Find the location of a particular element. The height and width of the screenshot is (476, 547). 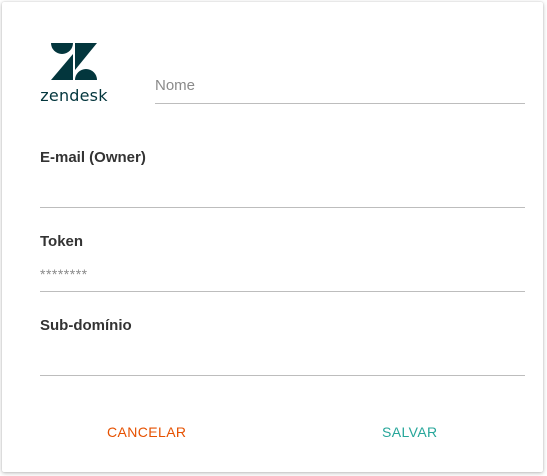

cancel-button: CANCELAR is located at coordinates (146, 432).